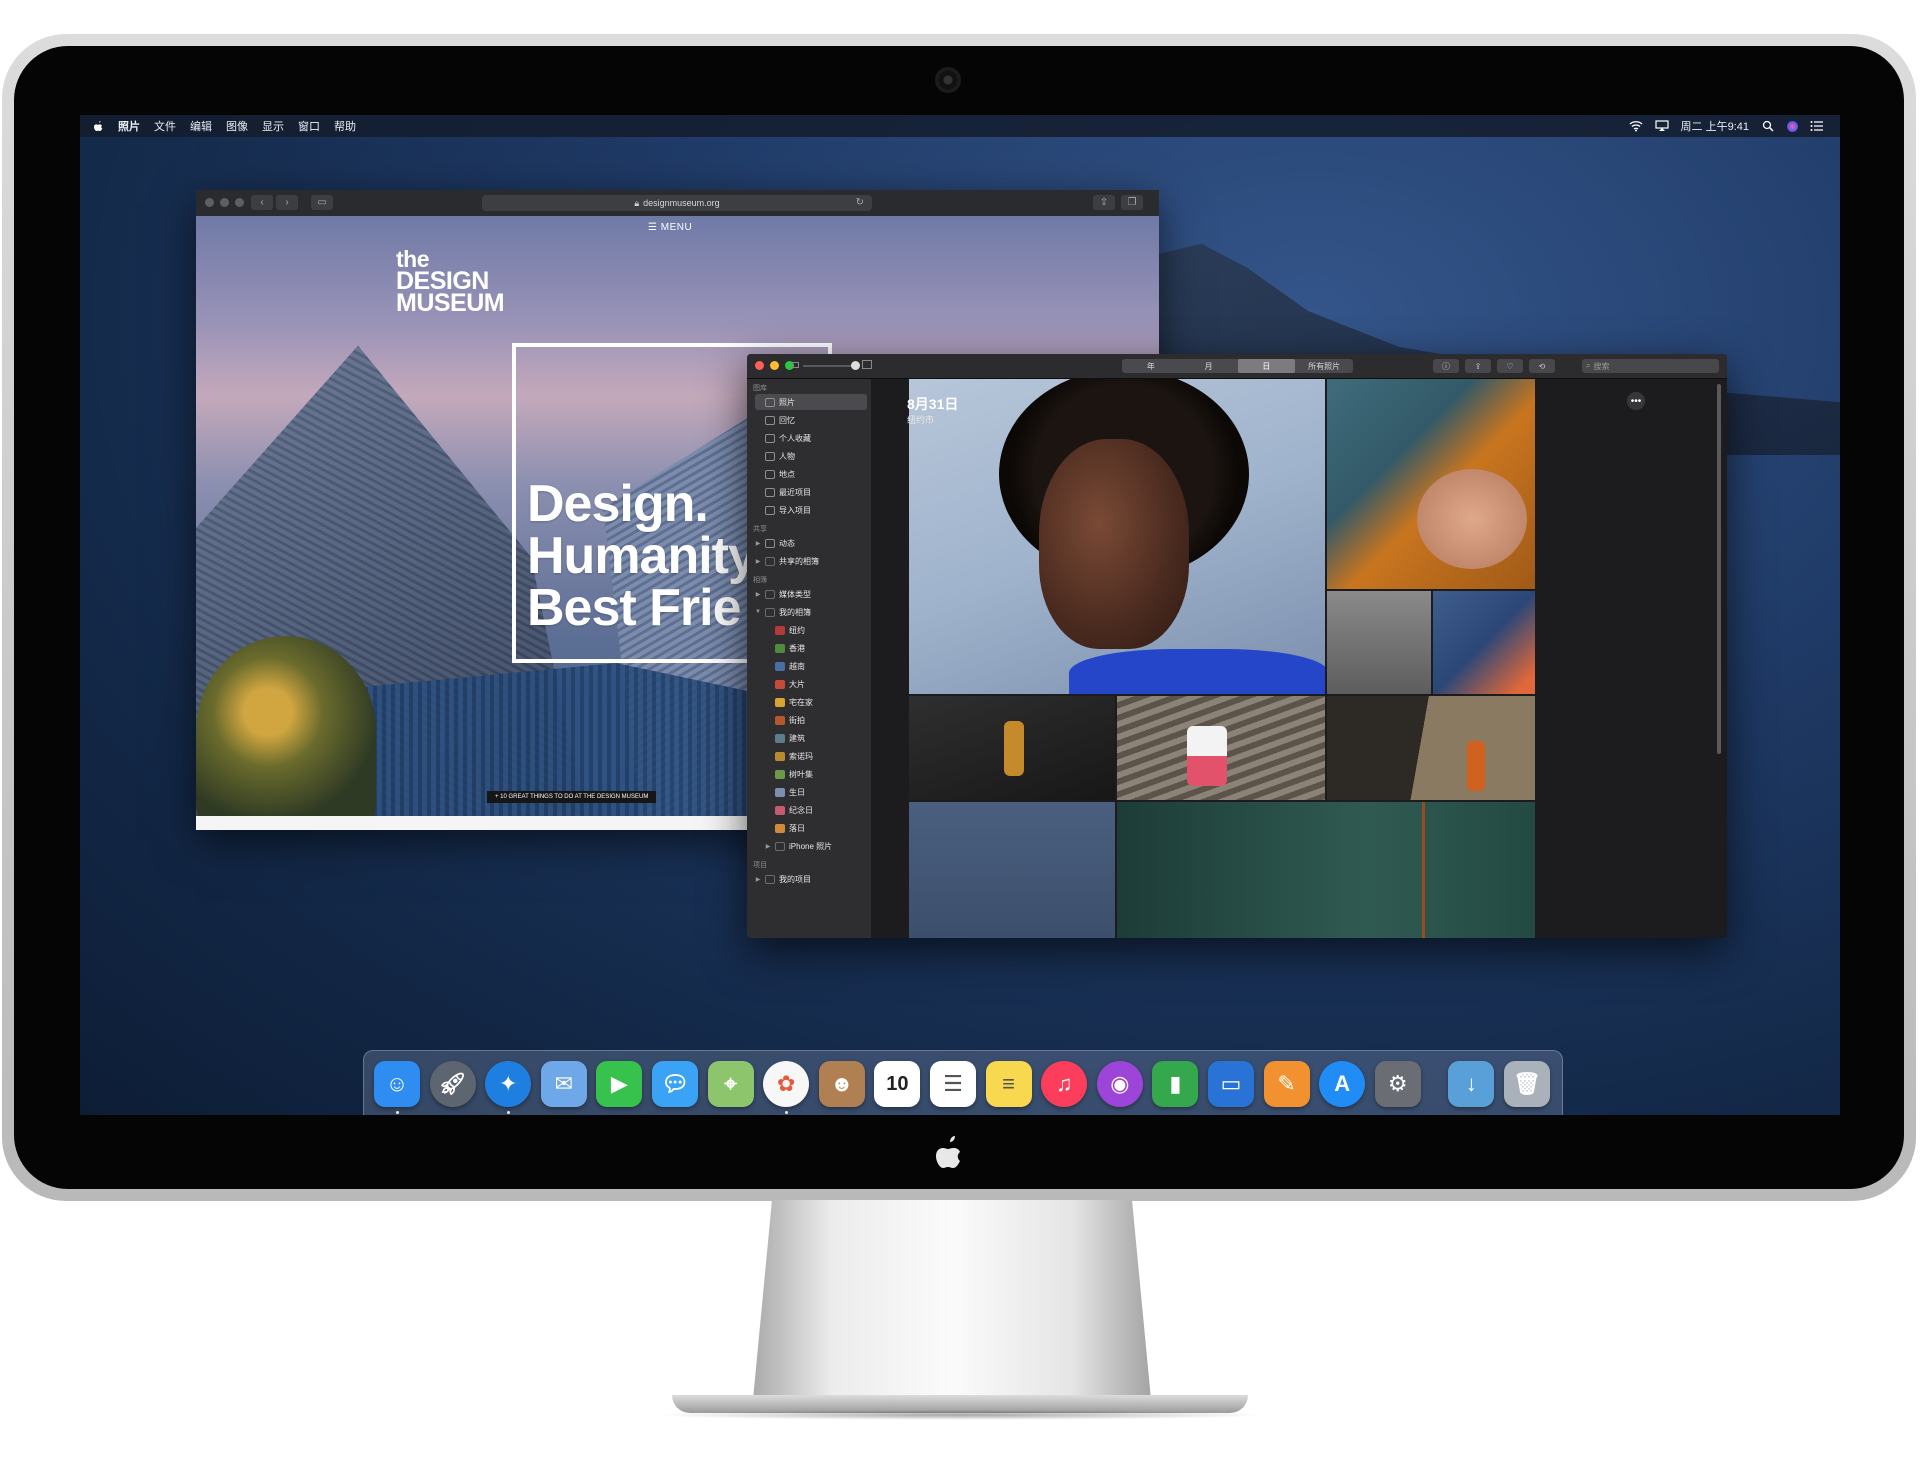 The image size is (1920, 1458). I want to click on contacts-icon: ☻, so click(841, 1084).